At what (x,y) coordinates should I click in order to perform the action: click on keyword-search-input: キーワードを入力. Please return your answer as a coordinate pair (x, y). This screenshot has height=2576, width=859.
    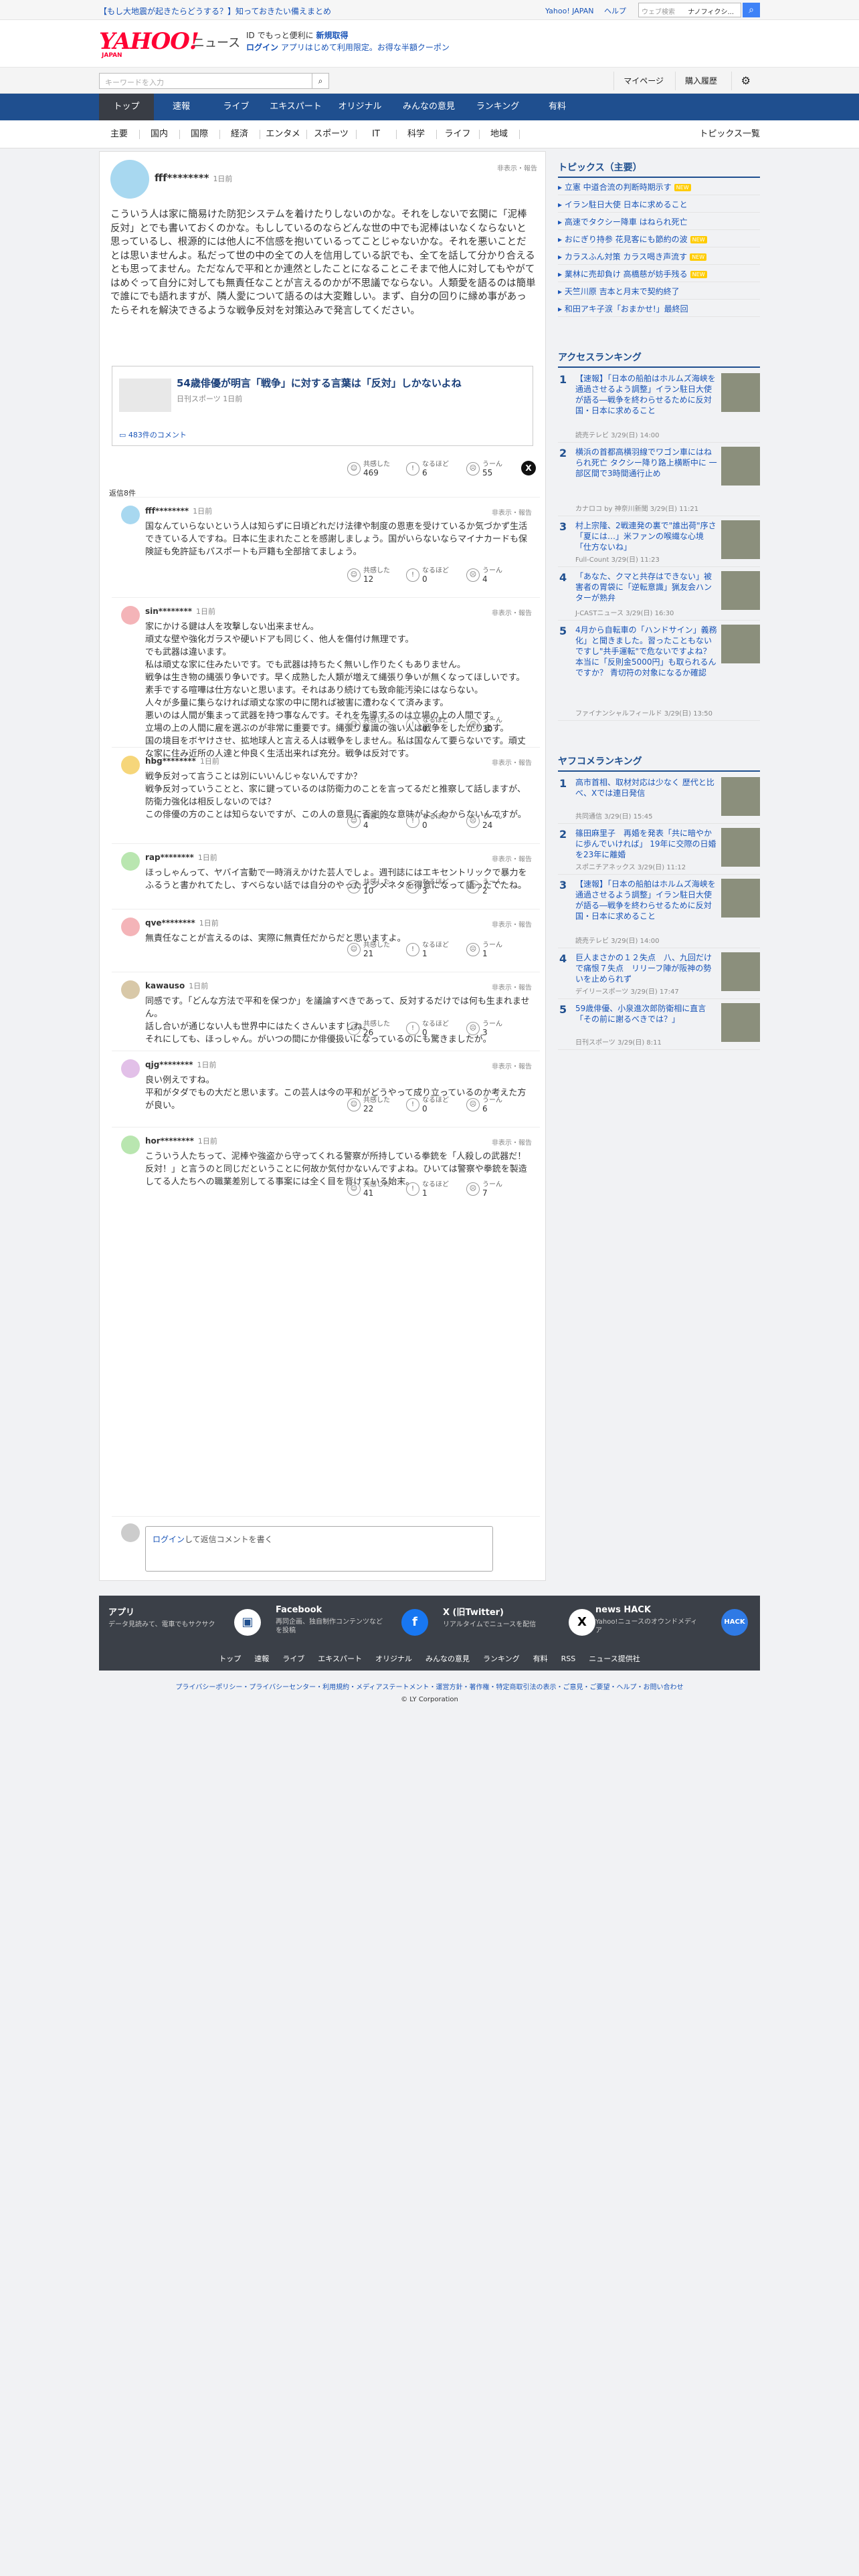
    Looking at the image, I should click on (206, 81).